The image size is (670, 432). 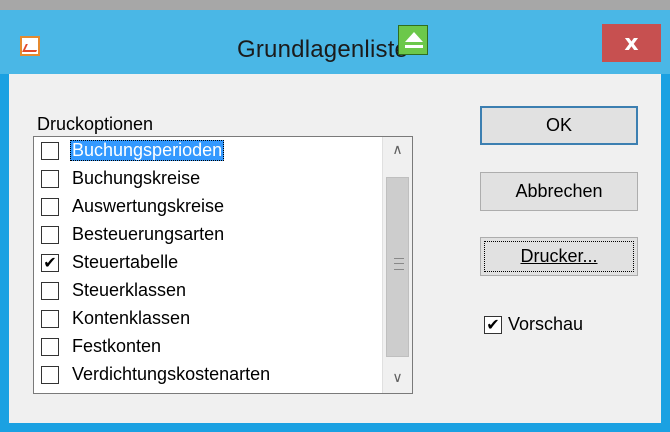 I want to click on cancel-label: Abbrechen, so click(x=559, y=191).